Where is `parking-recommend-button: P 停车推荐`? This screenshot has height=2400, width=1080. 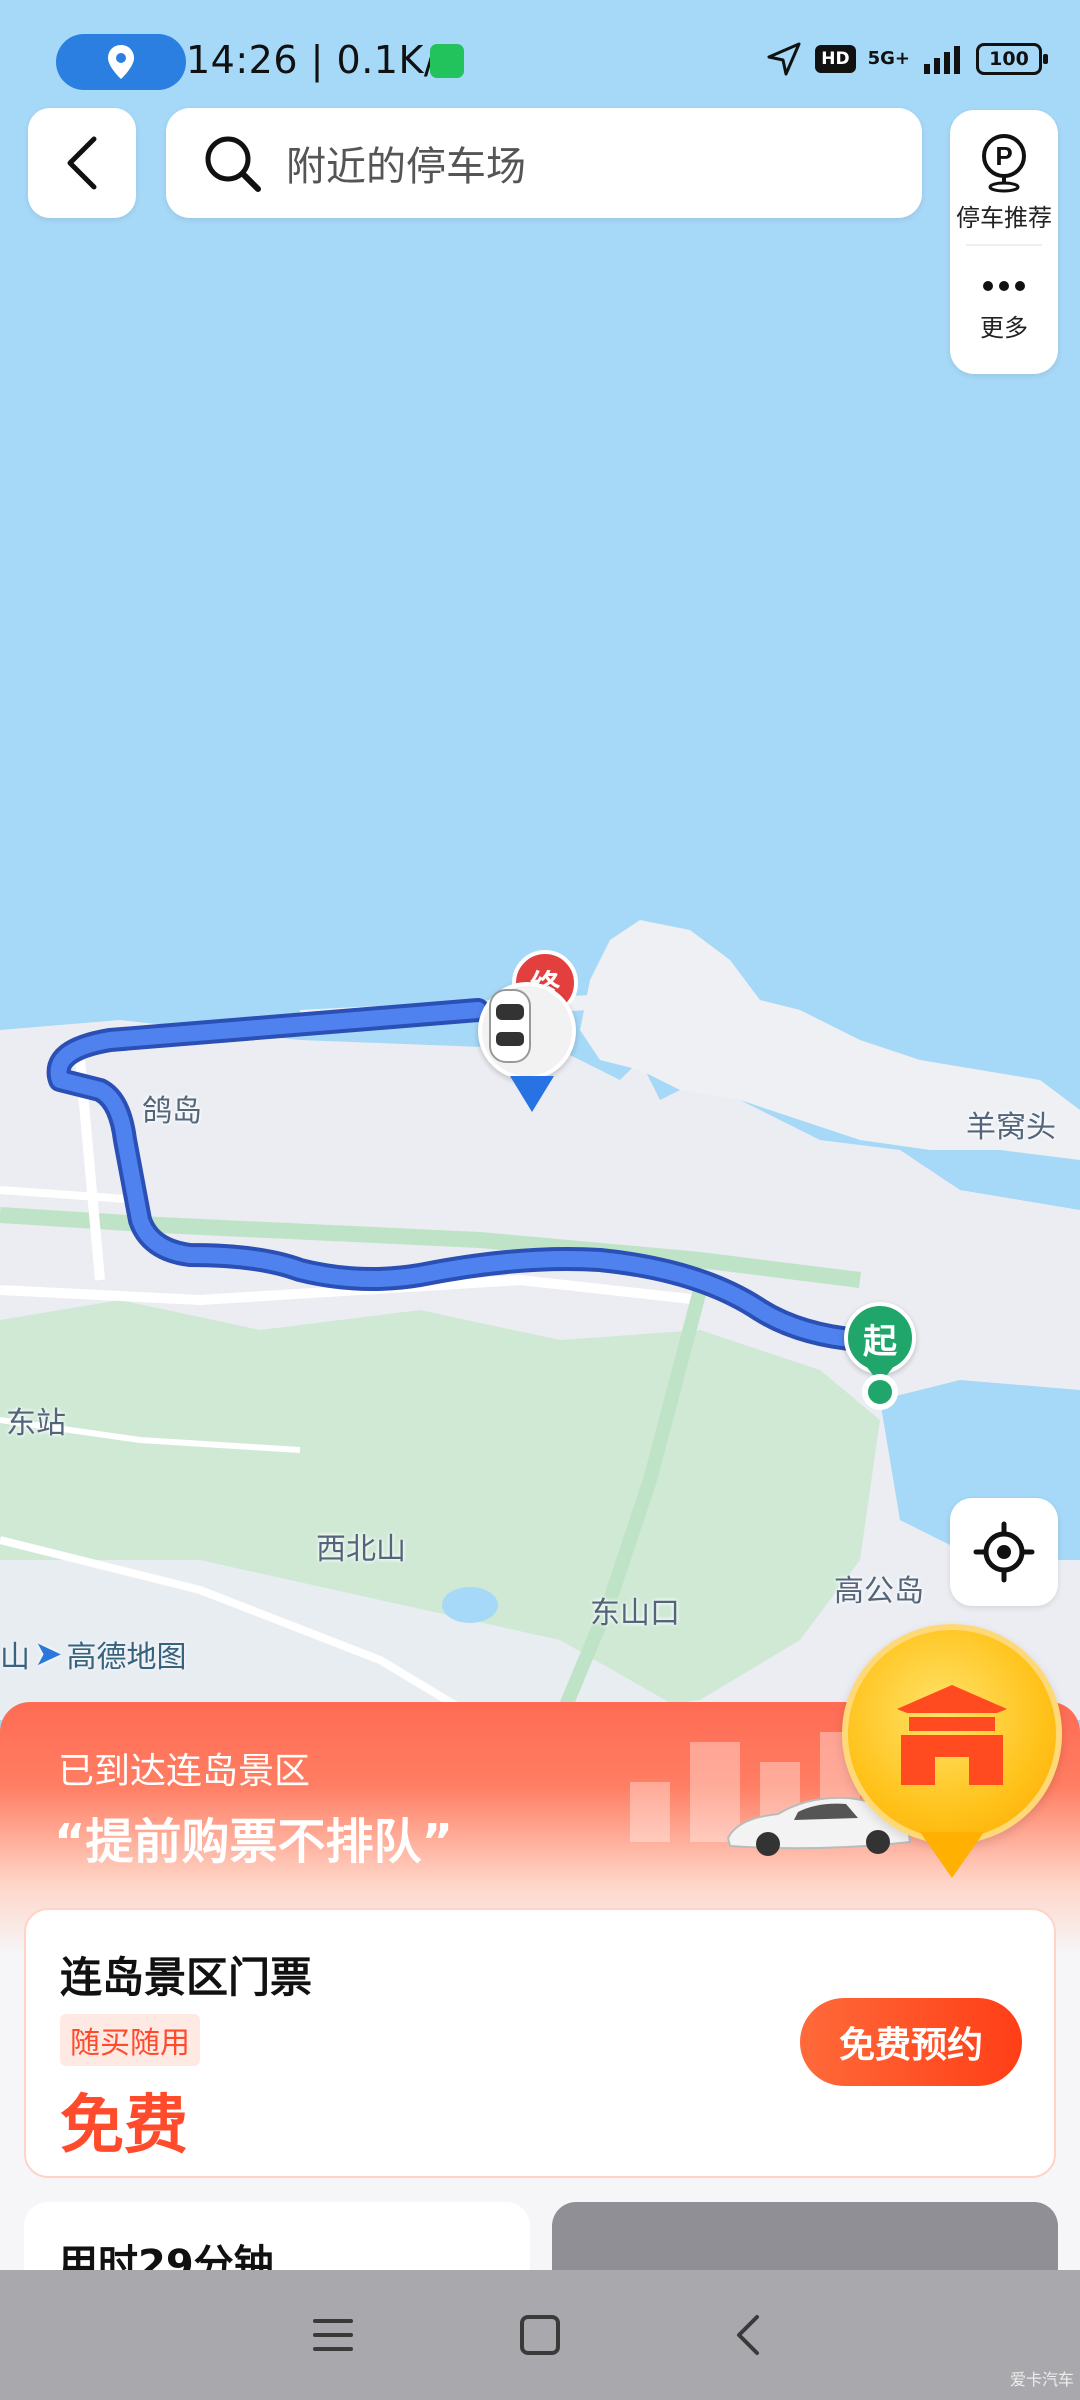
parking-recommend-button: P 停车推荐 is located at coordinates (1004, 181).